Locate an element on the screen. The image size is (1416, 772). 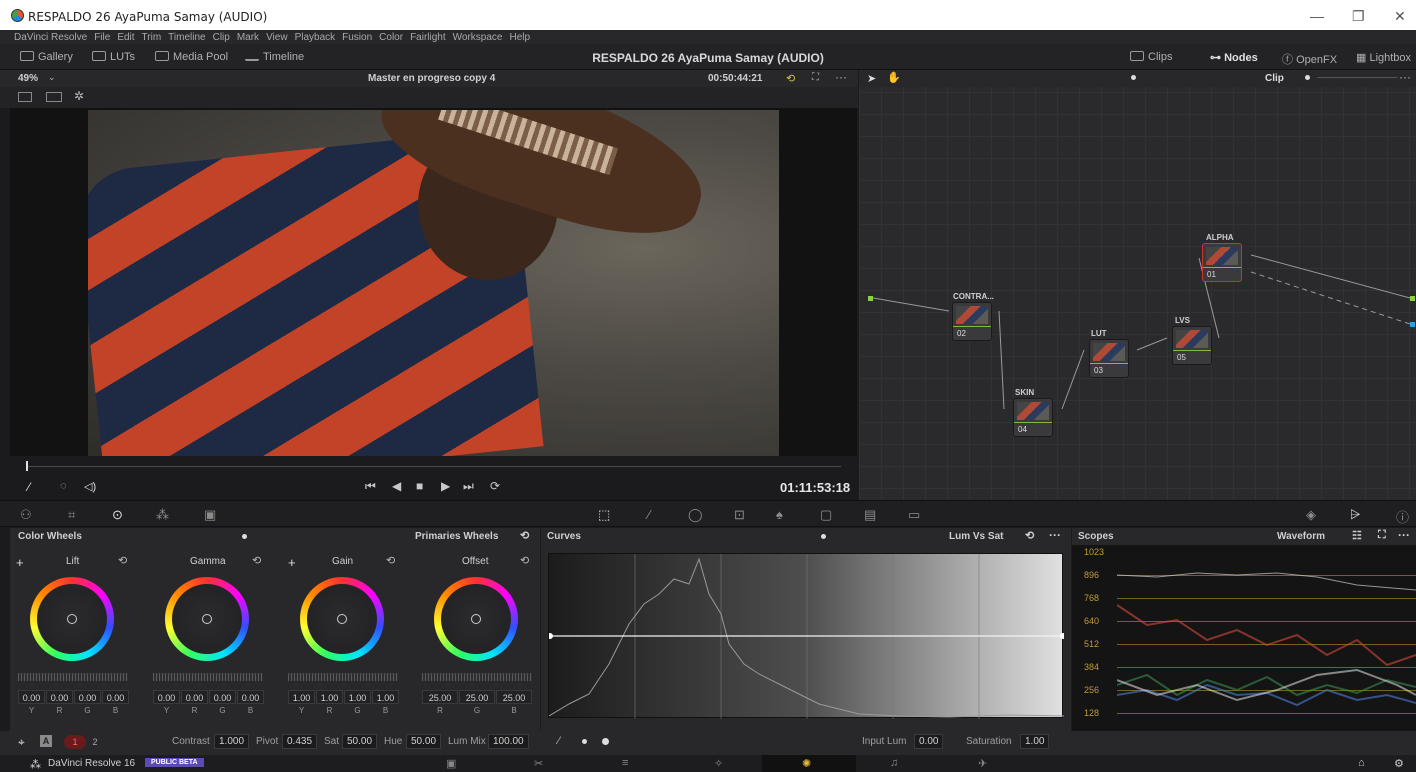
settings-icon: ☷ is located at coordinates (1357, 535).